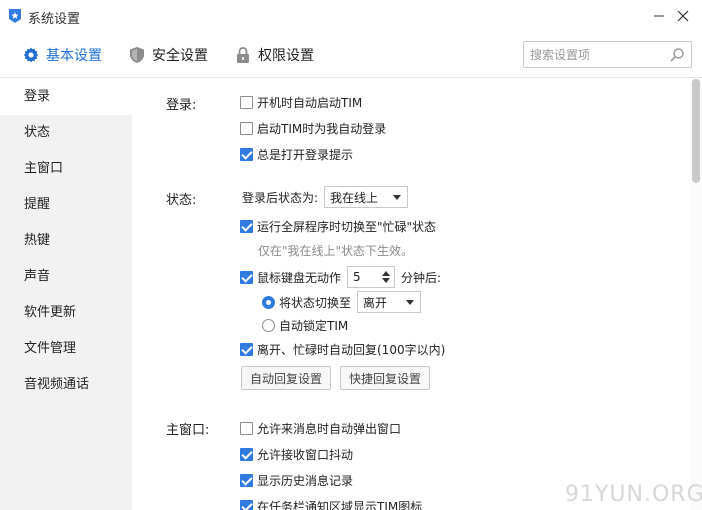 Image resolution: width=702 pixels, height=510 pixels. I want to click on option-label: 在任务栏通知区域显示TIM图标, so click(340, 504).